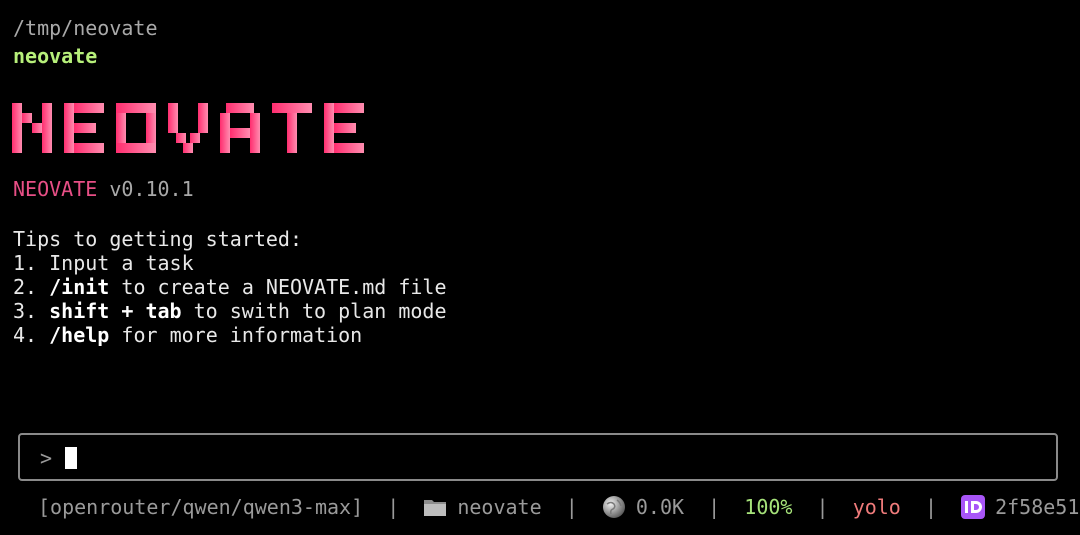 The image size is (1080, 535). I want to click on id-badge-icon, so click(973, 507).